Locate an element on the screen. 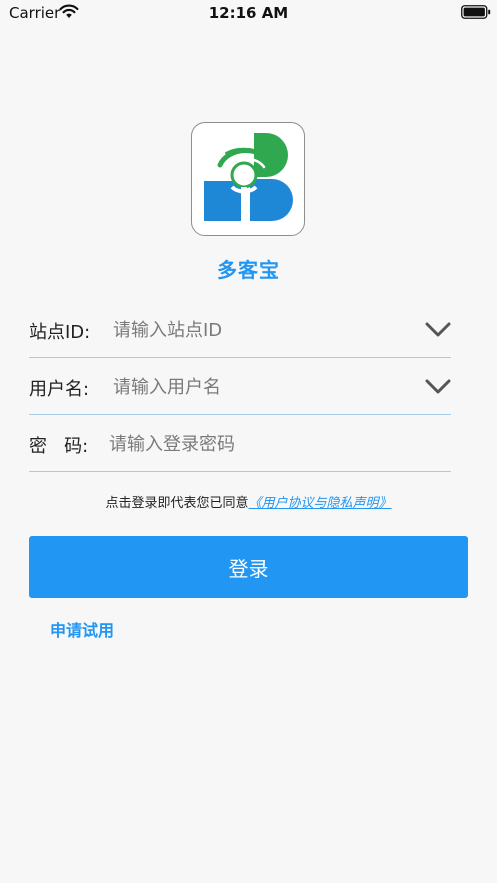 The height and width of the screenshot is (883, 497). station-id-label: 站点ID: is located at coordinates (60, 332).